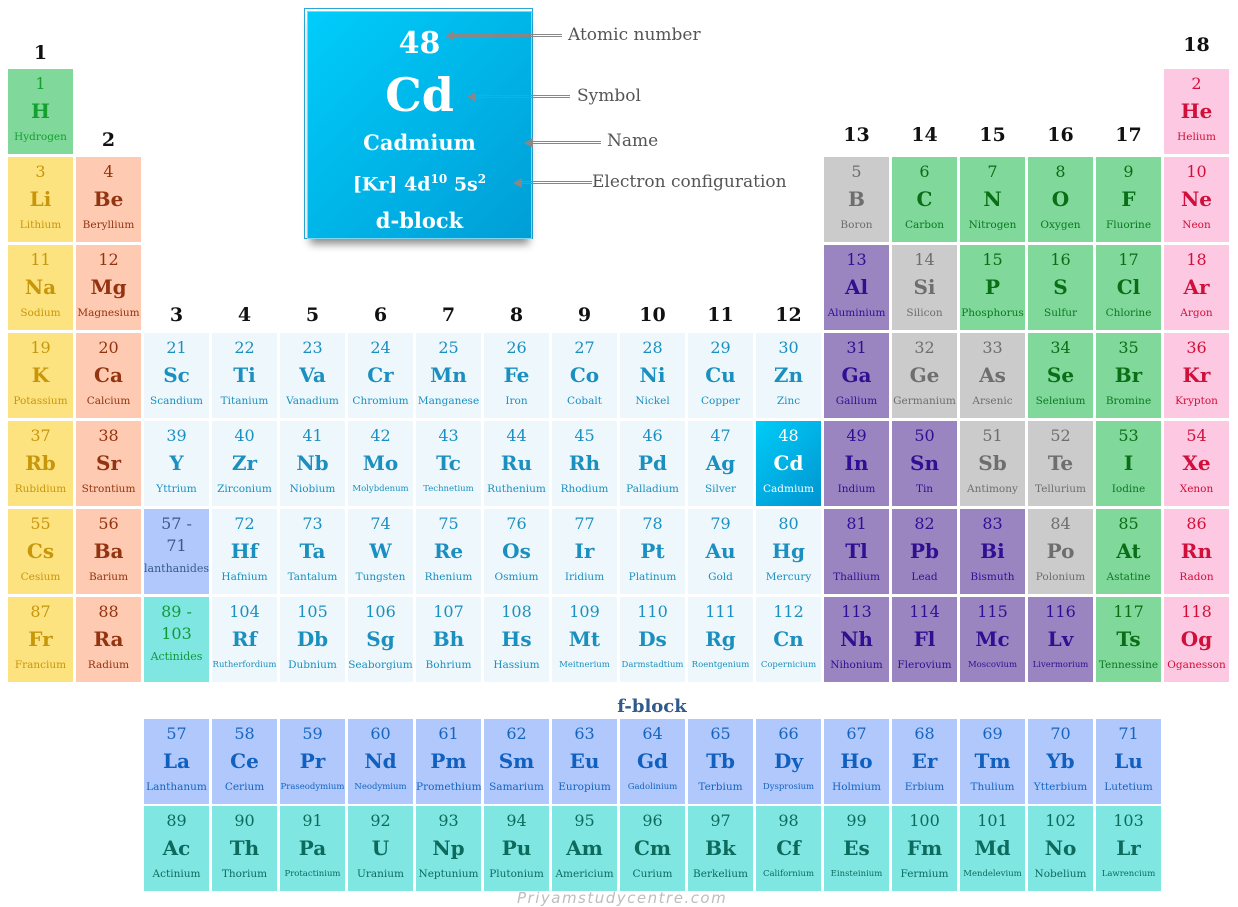 Image resolution: width=1238 pixels, height=907 pixels. What do you see at coordinates (856, 639) in the screenshot?
I see `element-cell-nh: 113 Nh Nihonium` at bounding box center [856, 639].